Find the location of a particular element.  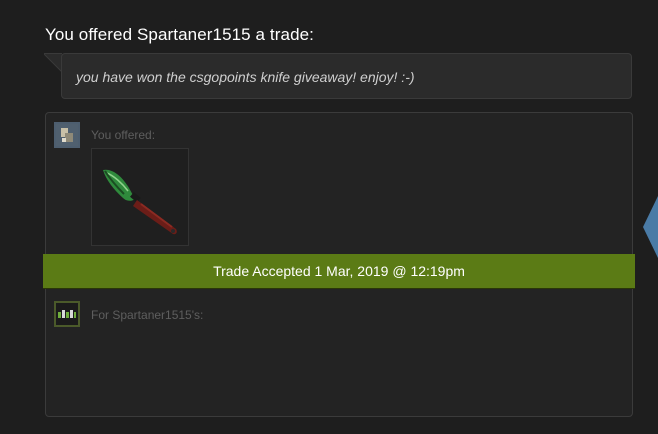

my-avatar is located at coordinates (67, 135).